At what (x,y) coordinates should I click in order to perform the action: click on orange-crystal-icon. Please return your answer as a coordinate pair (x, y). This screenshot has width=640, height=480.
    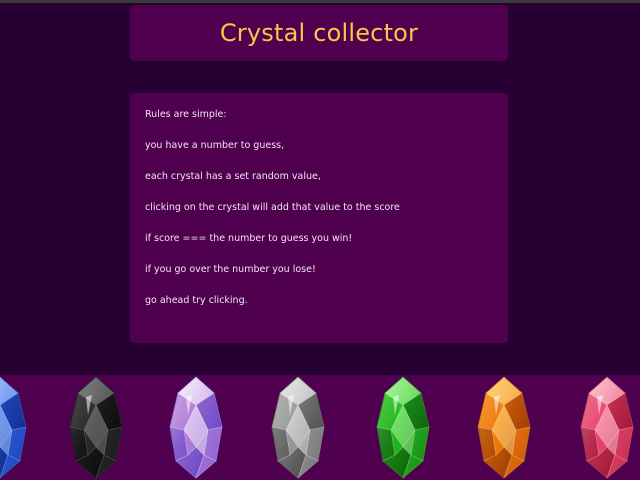
    Looking at the image, I should click on (504, 427).